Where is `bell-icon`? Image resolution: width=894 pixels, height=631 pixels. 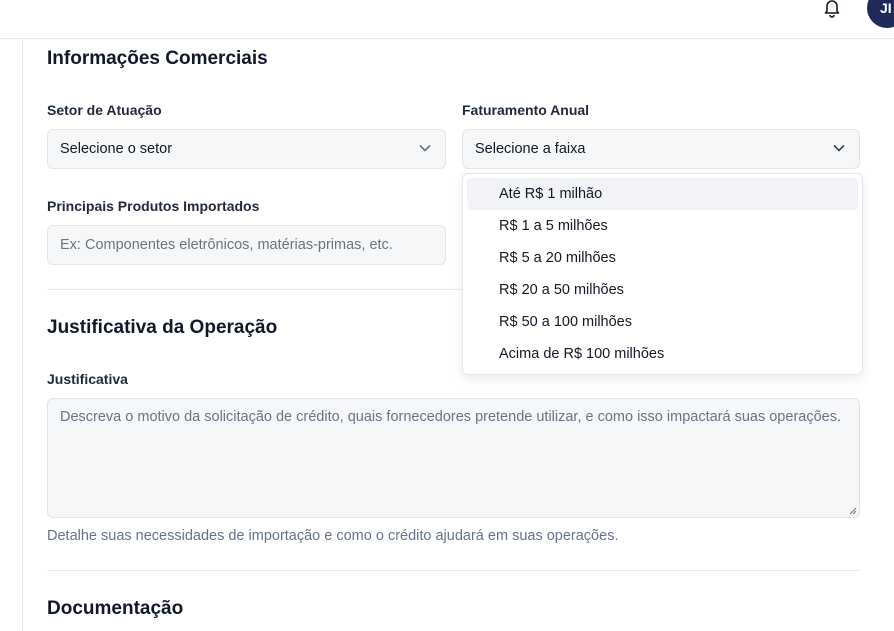 bell-icon is located at coordinates (832, 9).